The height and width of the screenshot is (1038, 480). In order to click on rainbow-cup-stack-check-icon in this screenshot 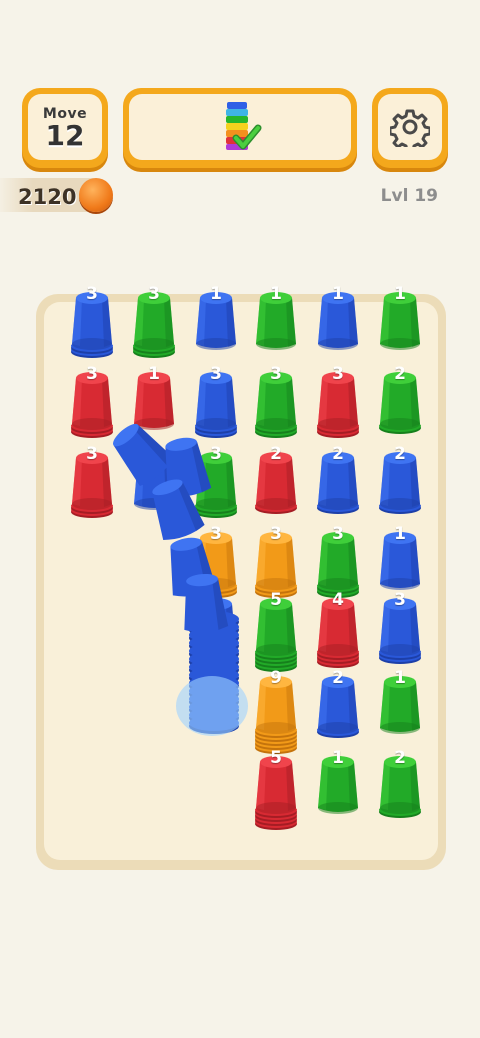, I will do `click(244, 126)`.